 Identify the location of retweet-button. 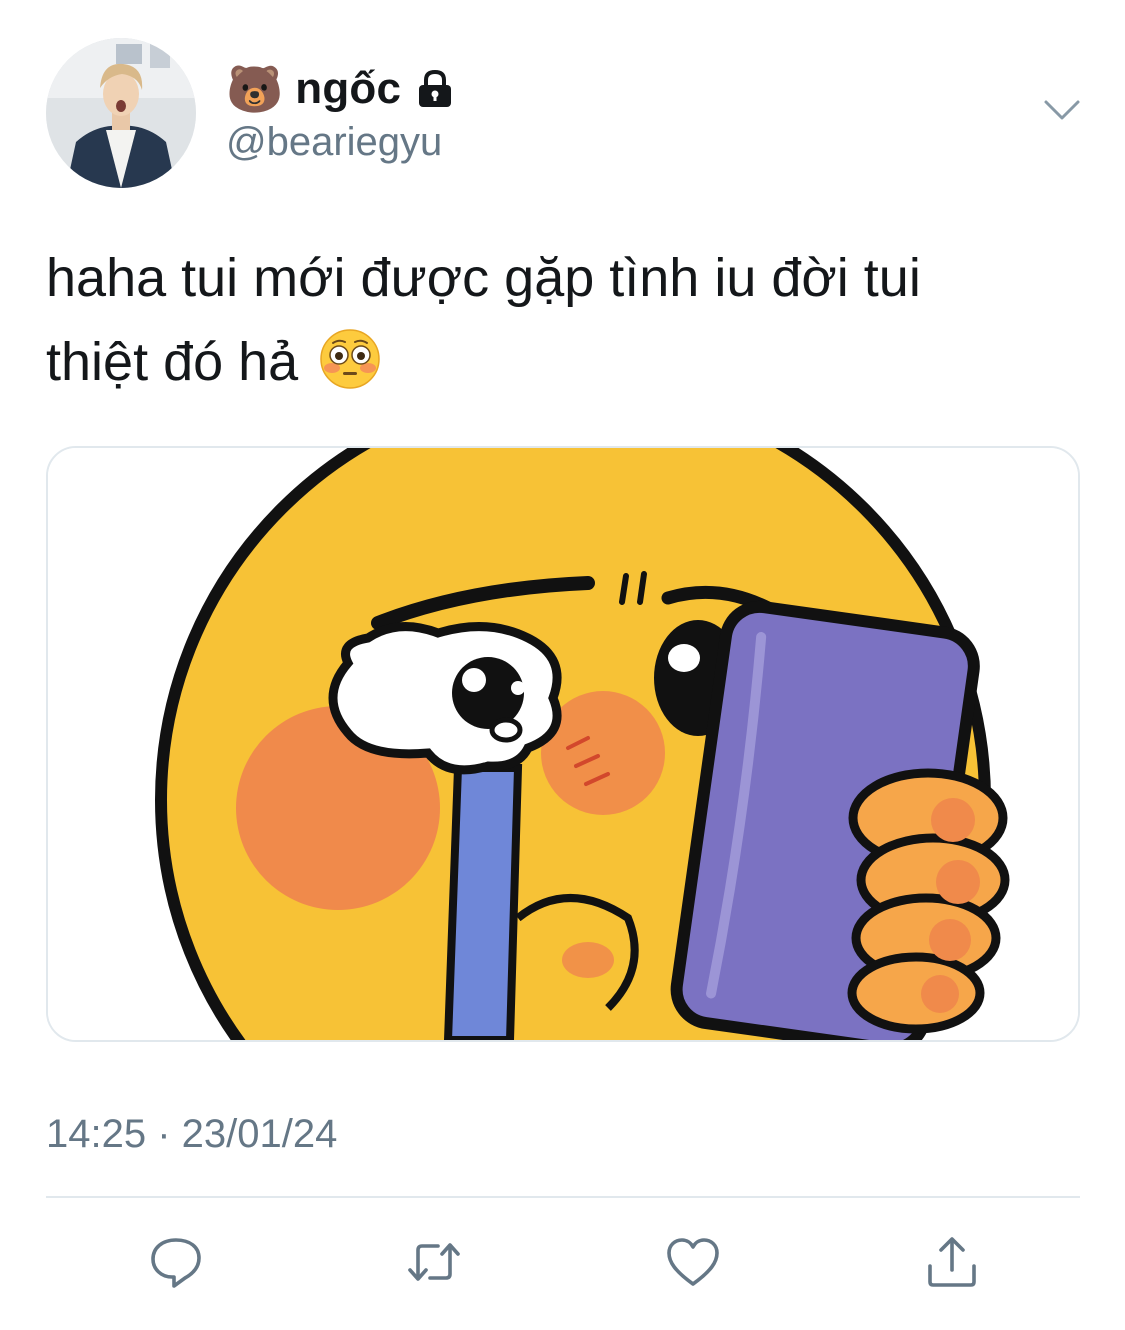
(434, 1262).